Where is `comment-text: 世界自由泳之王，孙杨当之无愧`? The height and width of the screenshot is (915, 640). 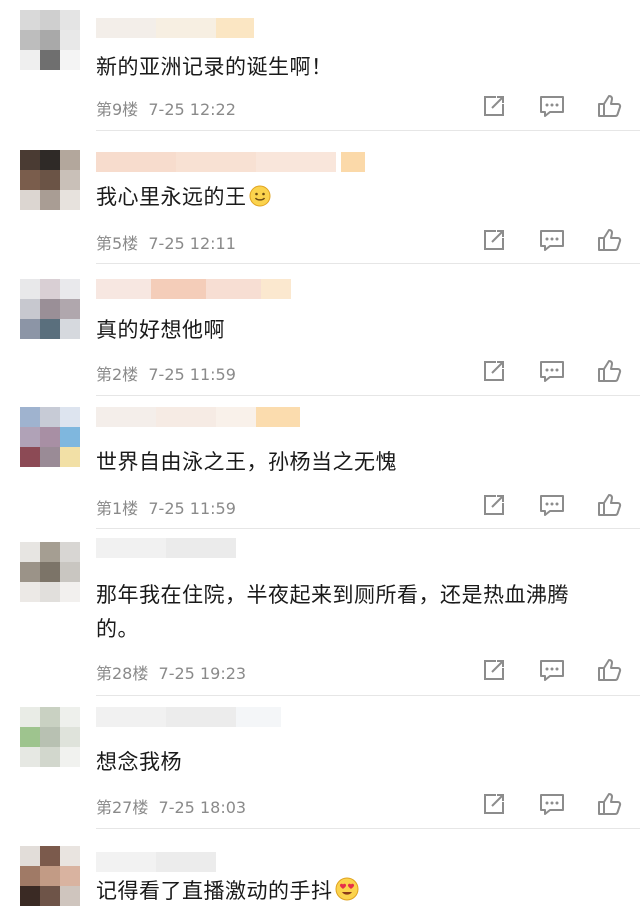
comment-text: 世界自由泳之王，孙杨当之无愧 is located at coordinates (246, 462).